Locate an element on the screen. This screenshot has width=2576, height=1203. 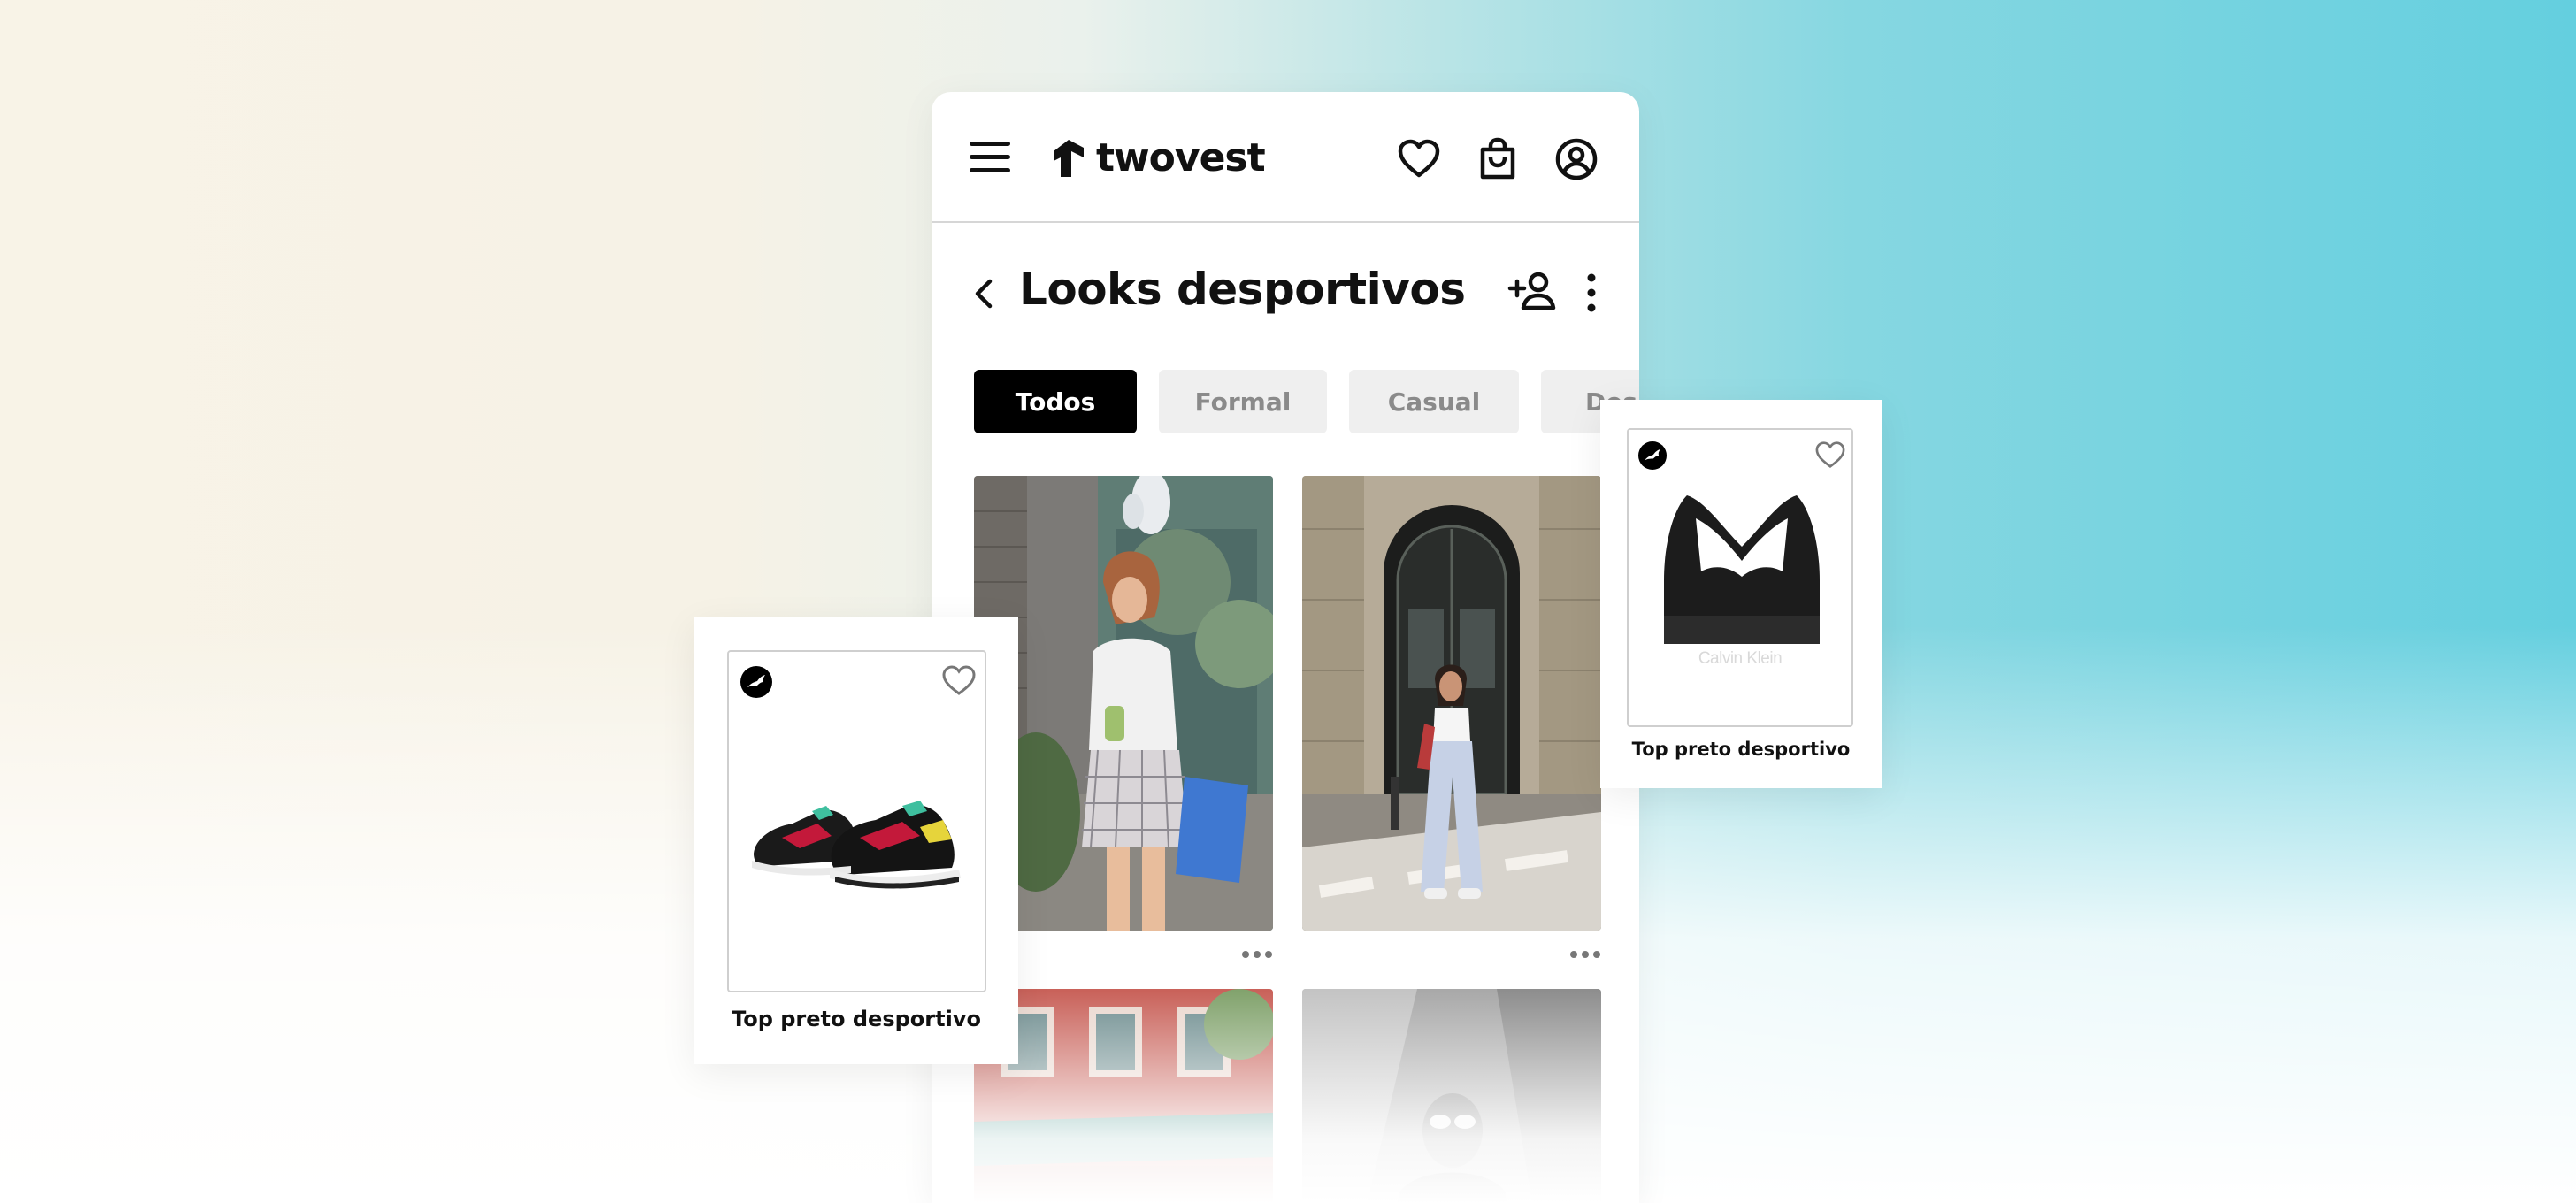
sneaker-image is located at coordinates (856, 845).